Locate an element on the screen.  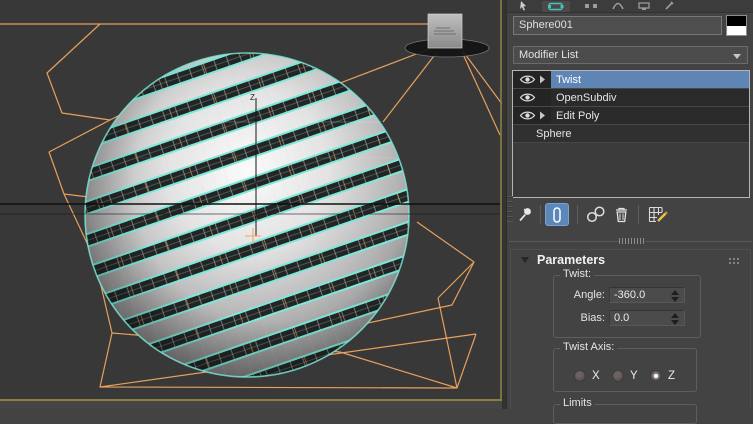
pin-stack-icon is located at coordinates (525, 215).